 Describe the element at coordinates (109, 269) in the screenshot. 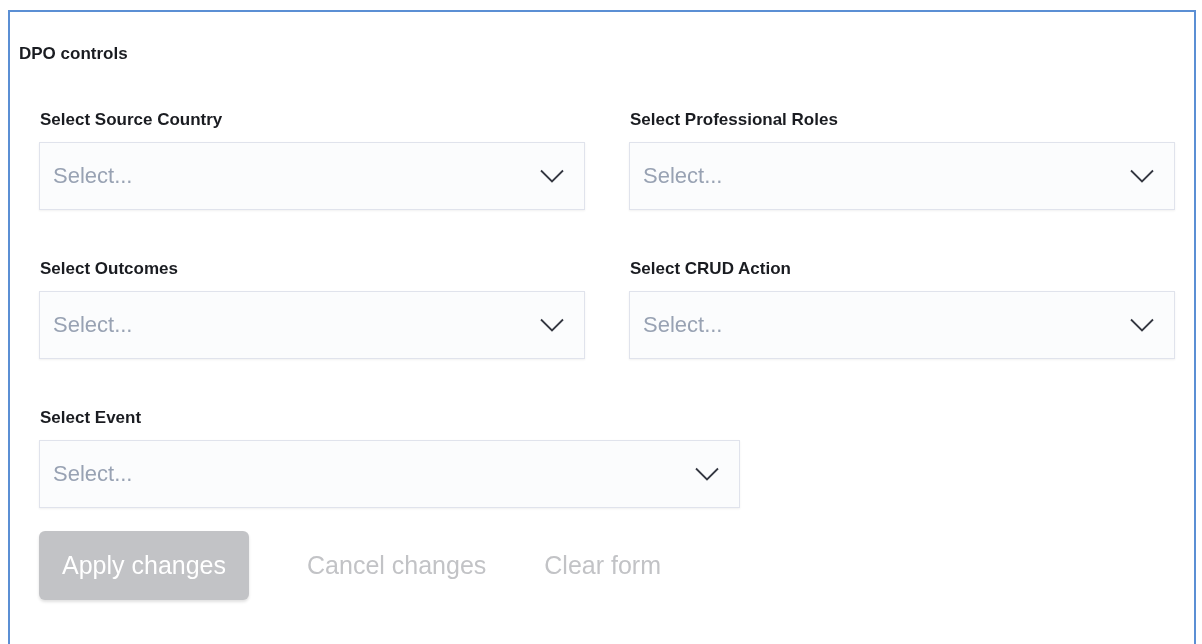

I see `field-label: Select Outcomes` at that location.